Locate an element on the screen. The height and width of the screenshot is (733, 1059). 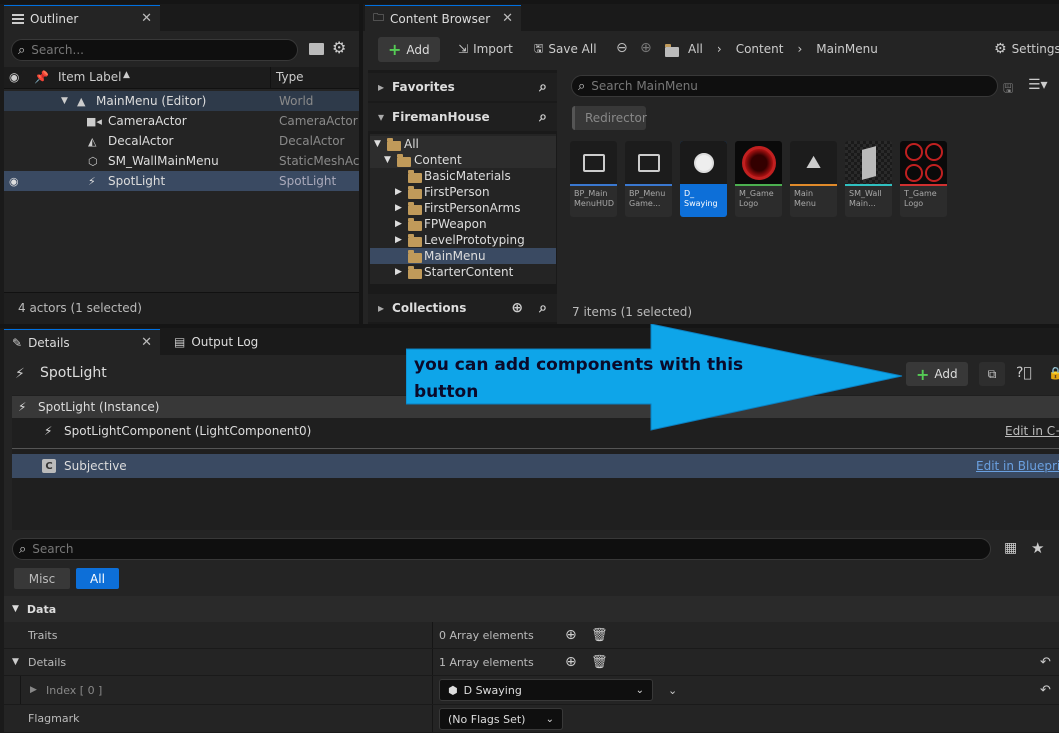
row-label: DecalActor is located at coordinates (141, 141).